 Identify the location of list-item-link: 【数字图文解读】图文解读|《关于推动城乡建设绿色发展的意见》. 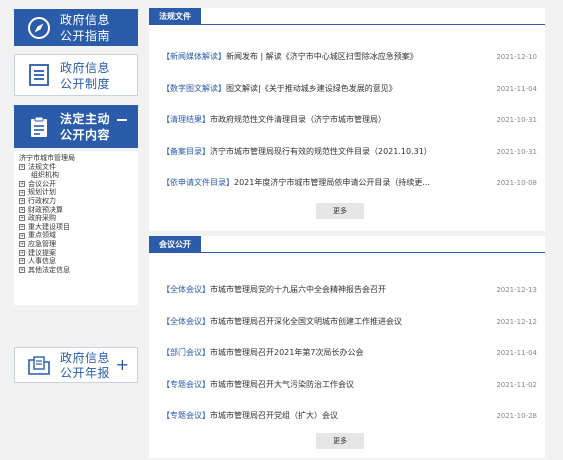
(329, 89).